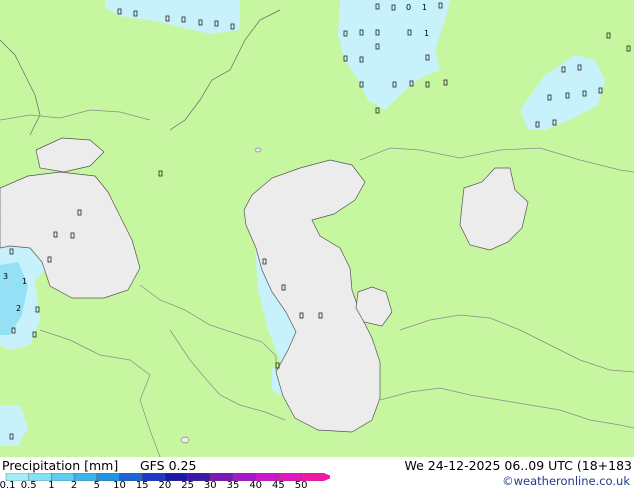 Image resolution: width=634 pixels, height=491 pixels. I want to click on map-value-label: 2, so click(18, 308).